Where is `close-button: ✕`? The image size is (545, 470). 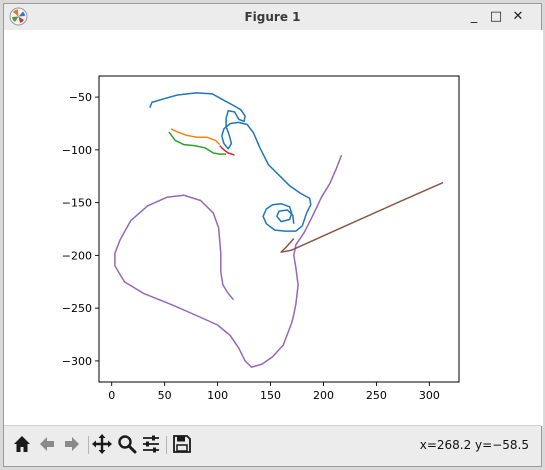
close-button: ✕ is located at coordinates (518, 17).